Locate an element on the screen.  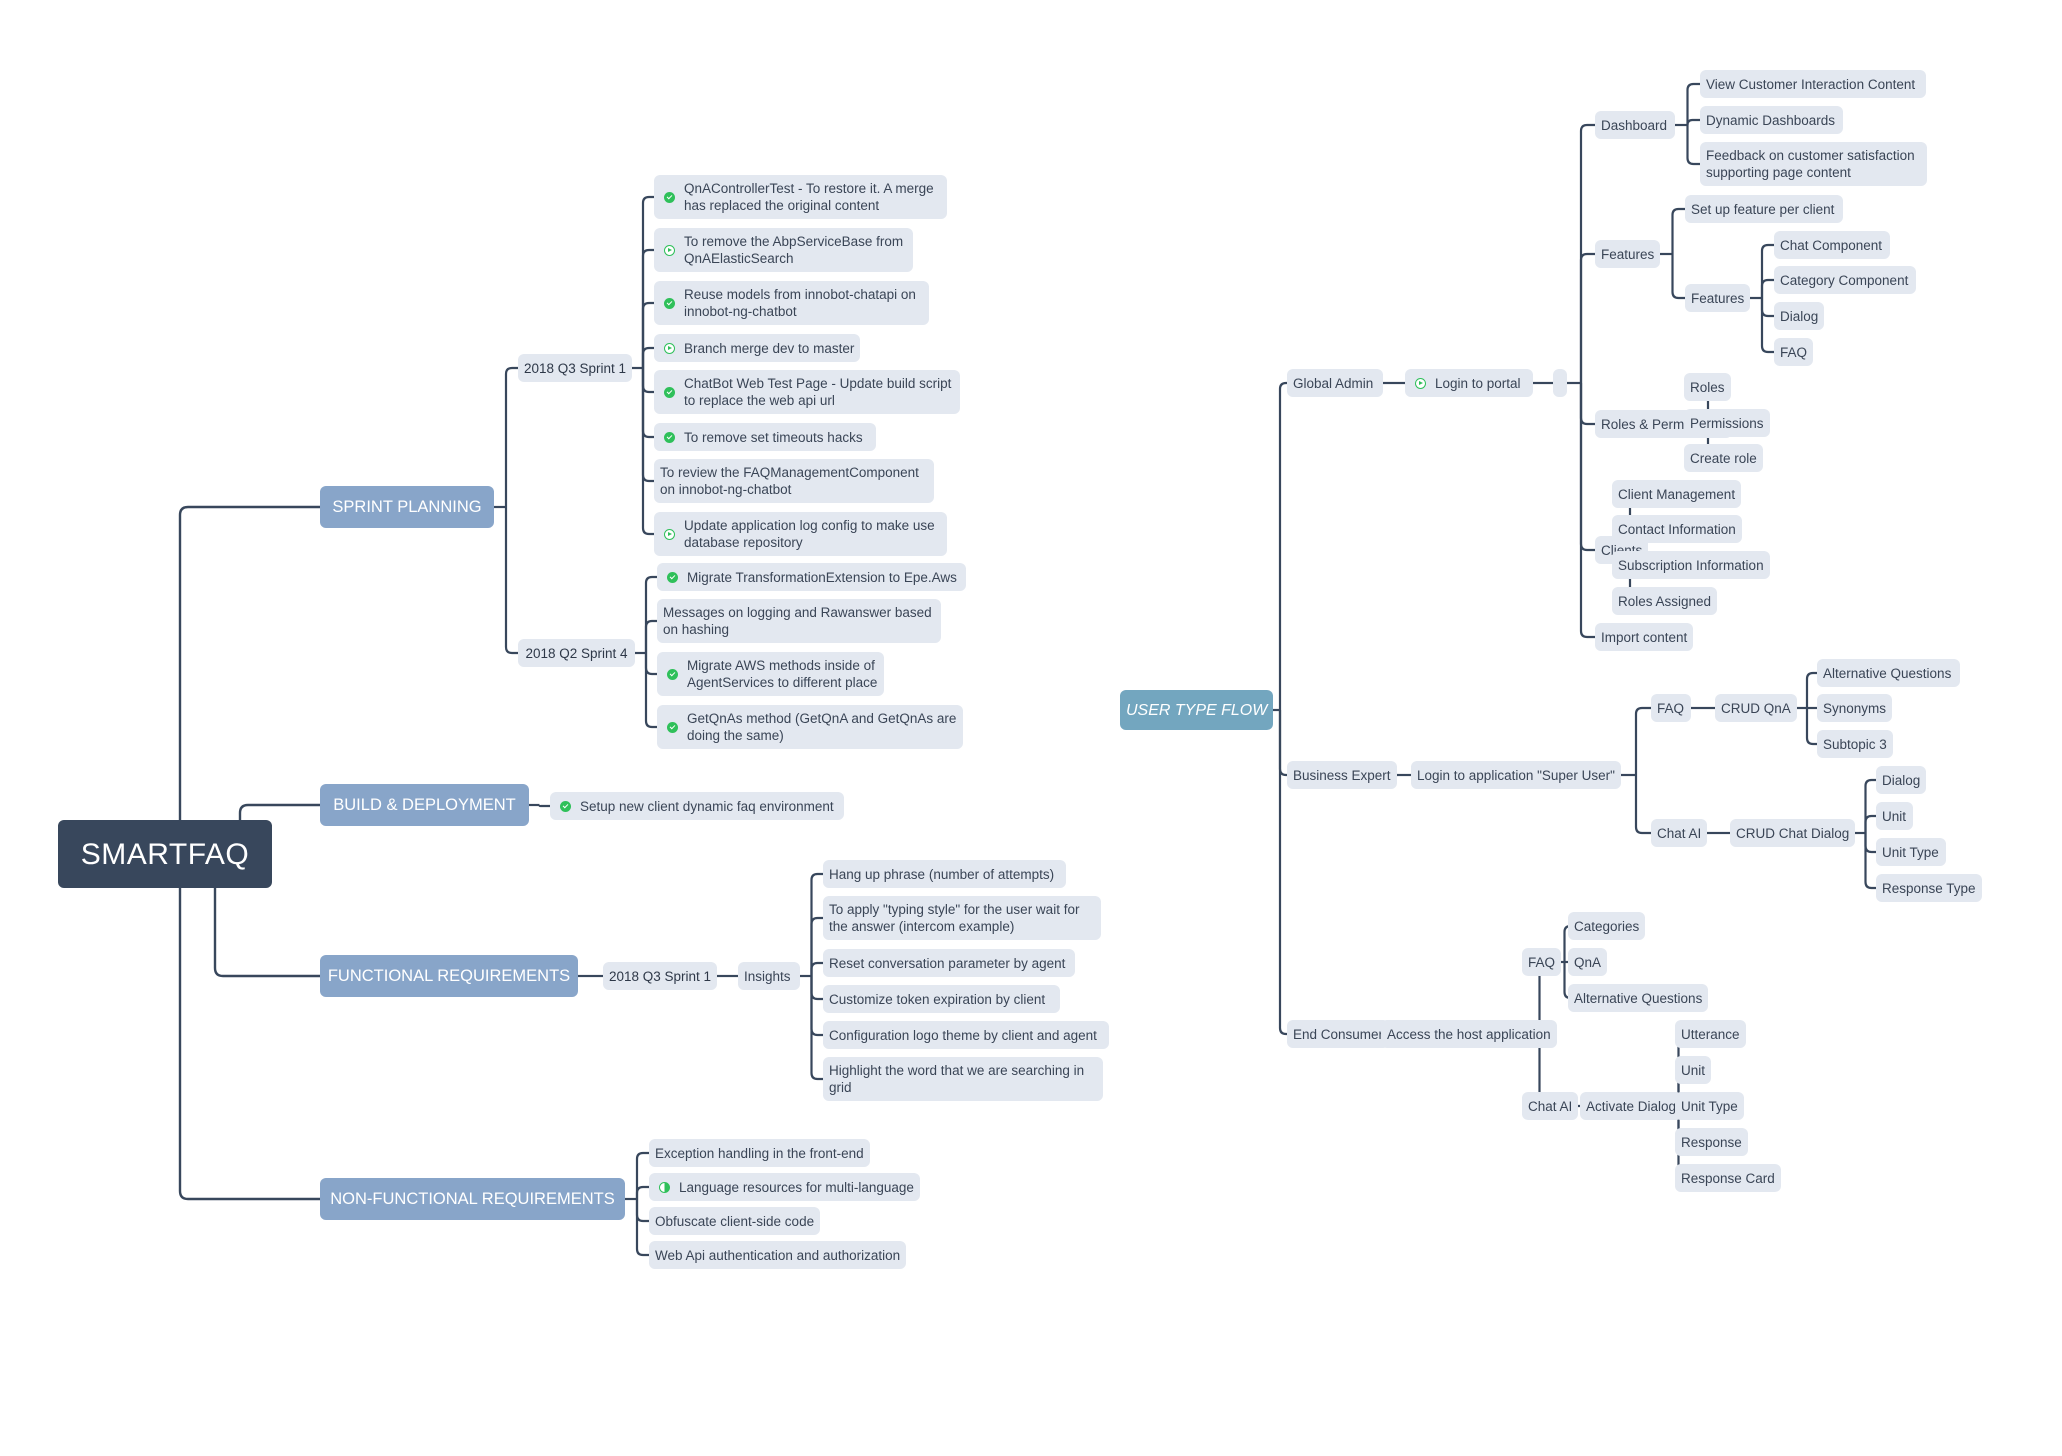
be-faq-item: Subtopic 3 is located at coordinates (1855, 744).